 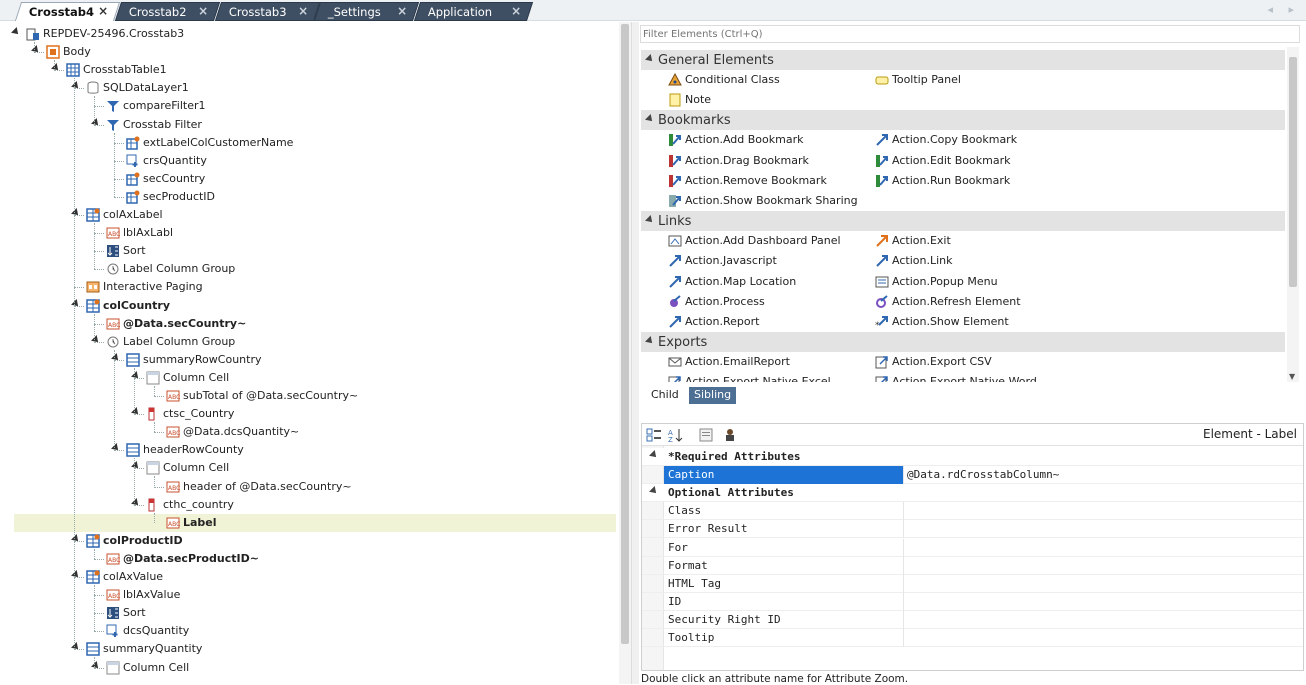 I want to click on tree-node: CrosstabTable1, so click(x=309, y=70).